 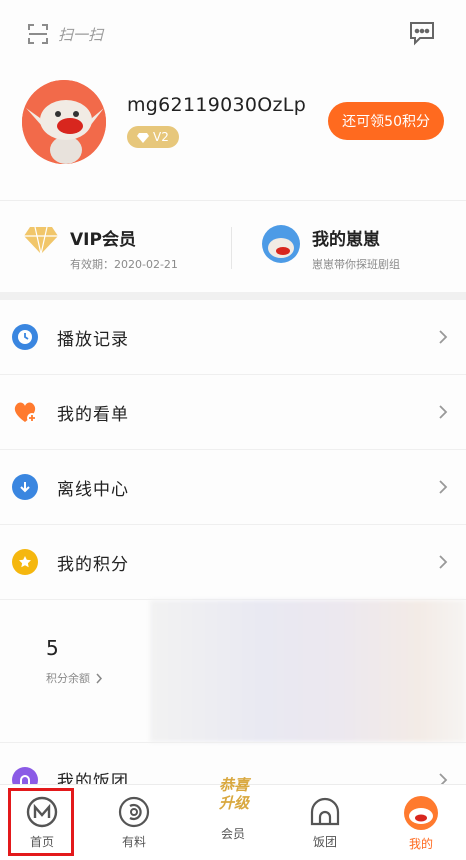 I want to click on level-badge-label: V2, so click(x=161, y=137).